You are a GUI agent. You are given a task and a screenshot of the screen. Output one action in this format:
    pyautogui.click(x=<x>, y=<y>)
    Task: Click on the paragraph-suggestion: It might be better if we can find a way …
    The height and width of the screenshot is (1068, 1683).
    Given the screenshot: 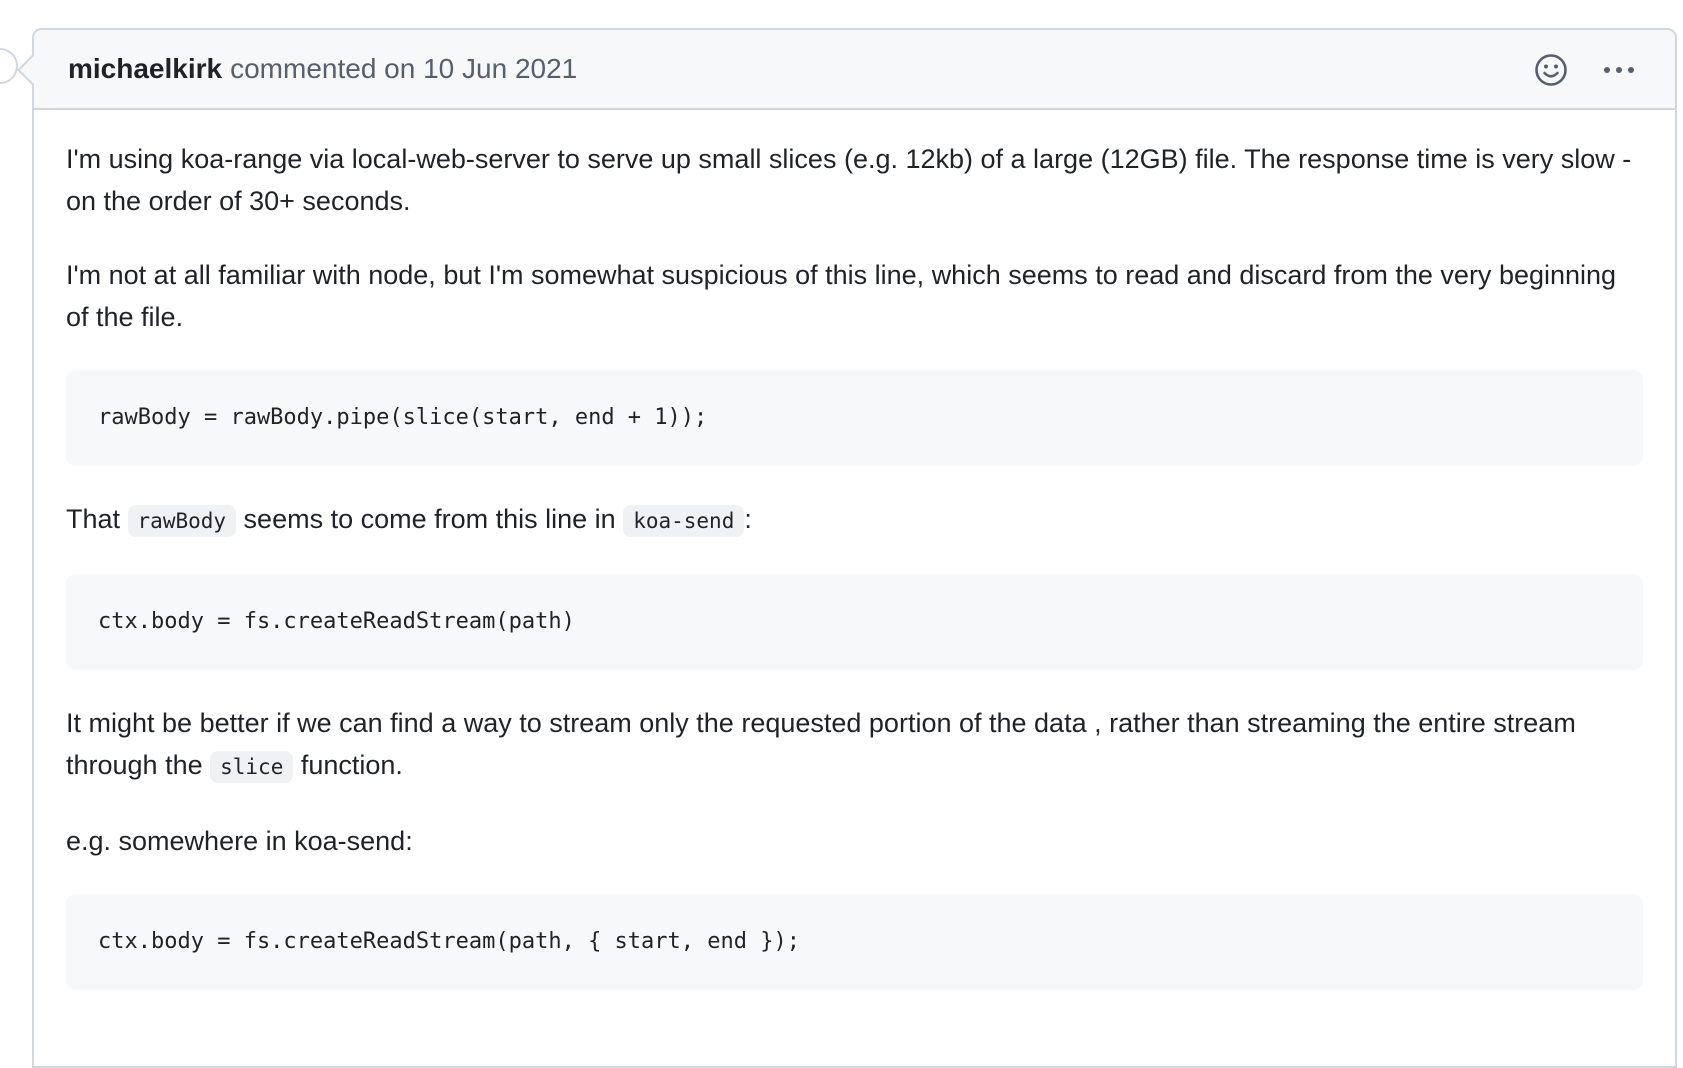 What is the action you would take?
    pyautogui.click(x=854, y=745)
    